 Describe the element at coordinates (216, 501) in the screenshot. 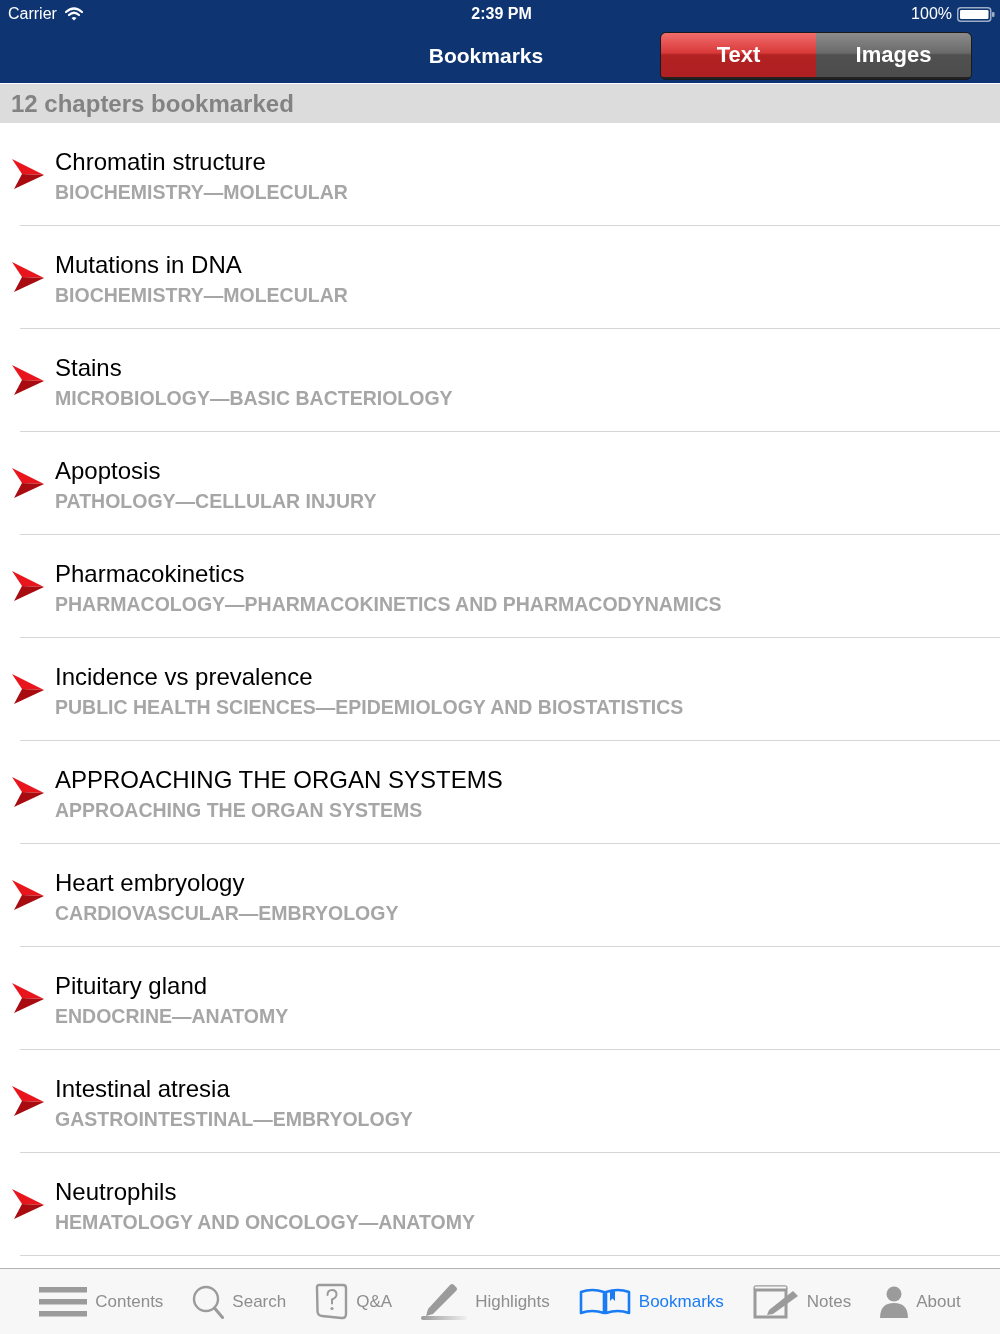

I see `bookmark-section: PATHOLOGY—CELLULAR INJURY` at that location.